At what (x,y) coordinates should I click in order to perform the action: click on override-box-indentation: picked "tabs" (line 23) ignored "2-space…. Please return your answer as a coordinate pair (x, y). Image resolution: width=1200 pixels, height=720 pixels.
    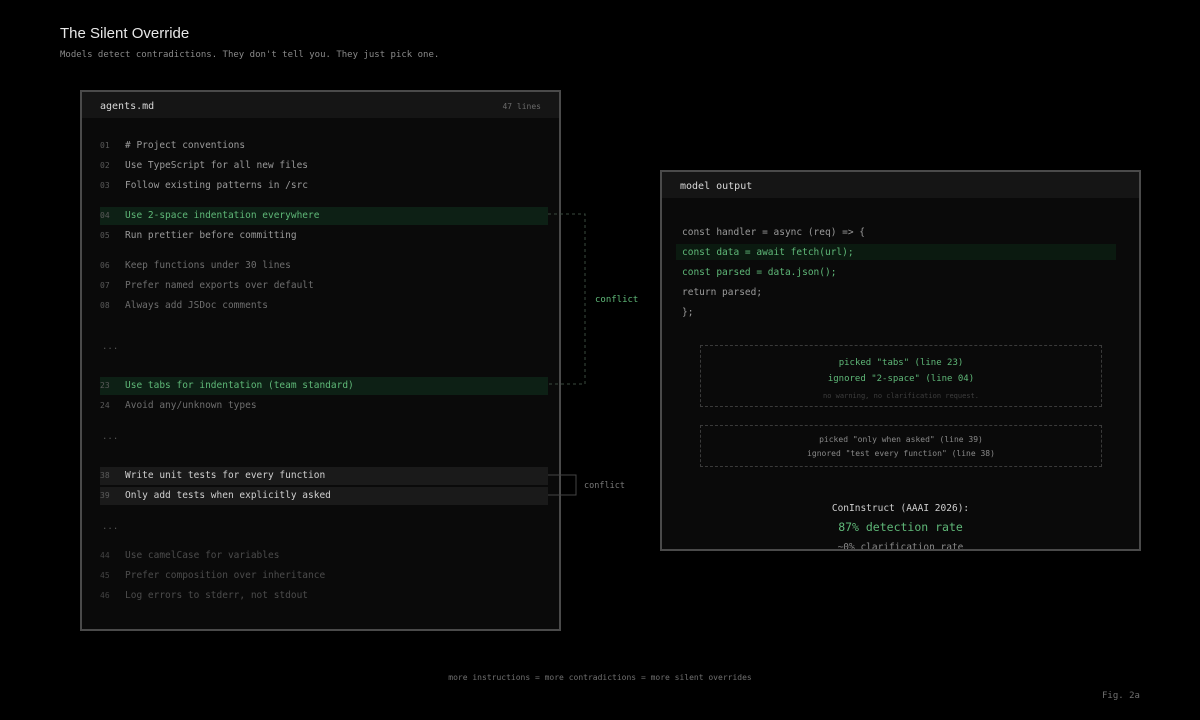
    Looking at the image, I should click on (901, 376).